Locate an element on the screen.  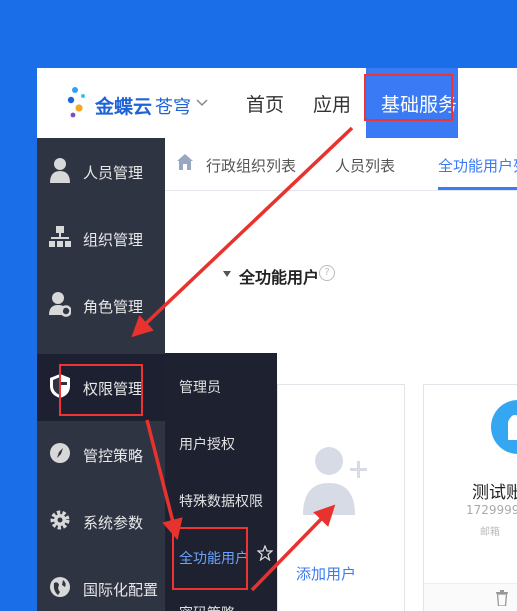
user-card-footer is located at coordinates (470, 597).